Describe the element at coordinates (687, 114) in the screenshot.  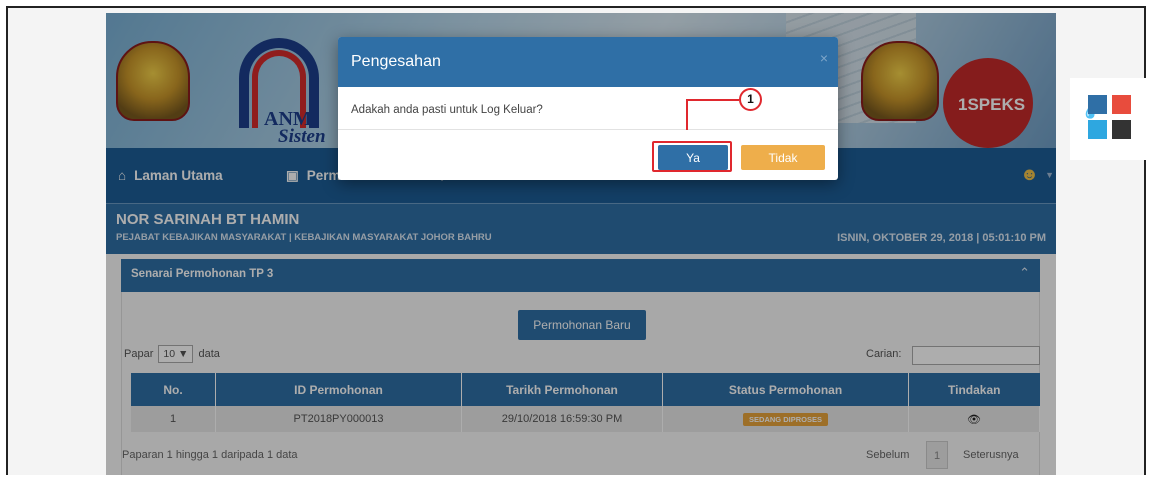
I see `callout-line-vertical` at that location.